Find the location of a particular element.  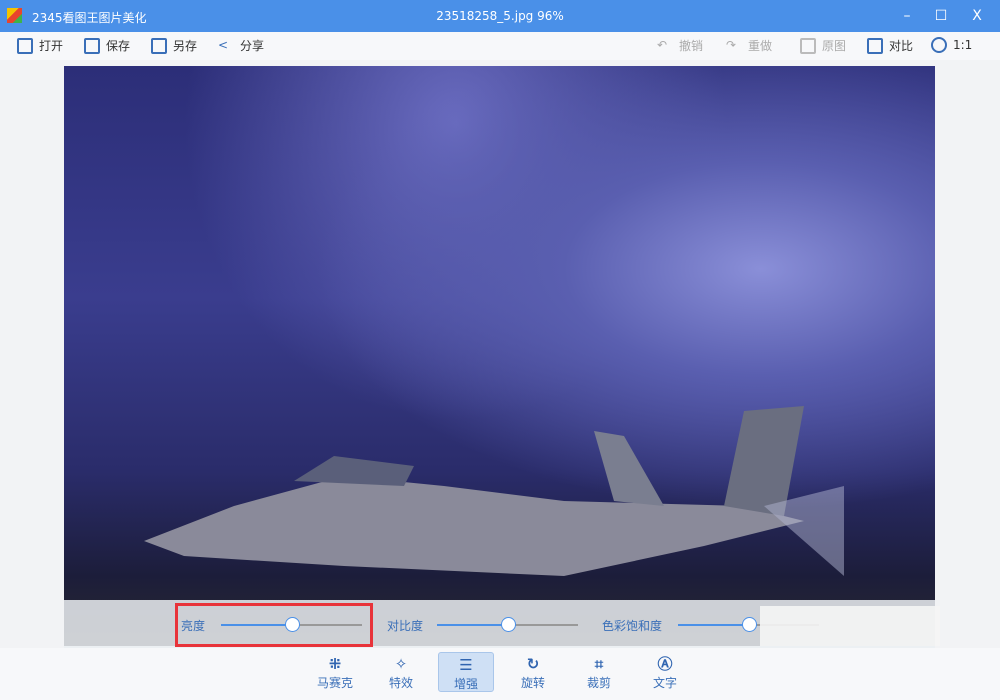

undo-label: 撤销 is located at coordinates (691, 46).